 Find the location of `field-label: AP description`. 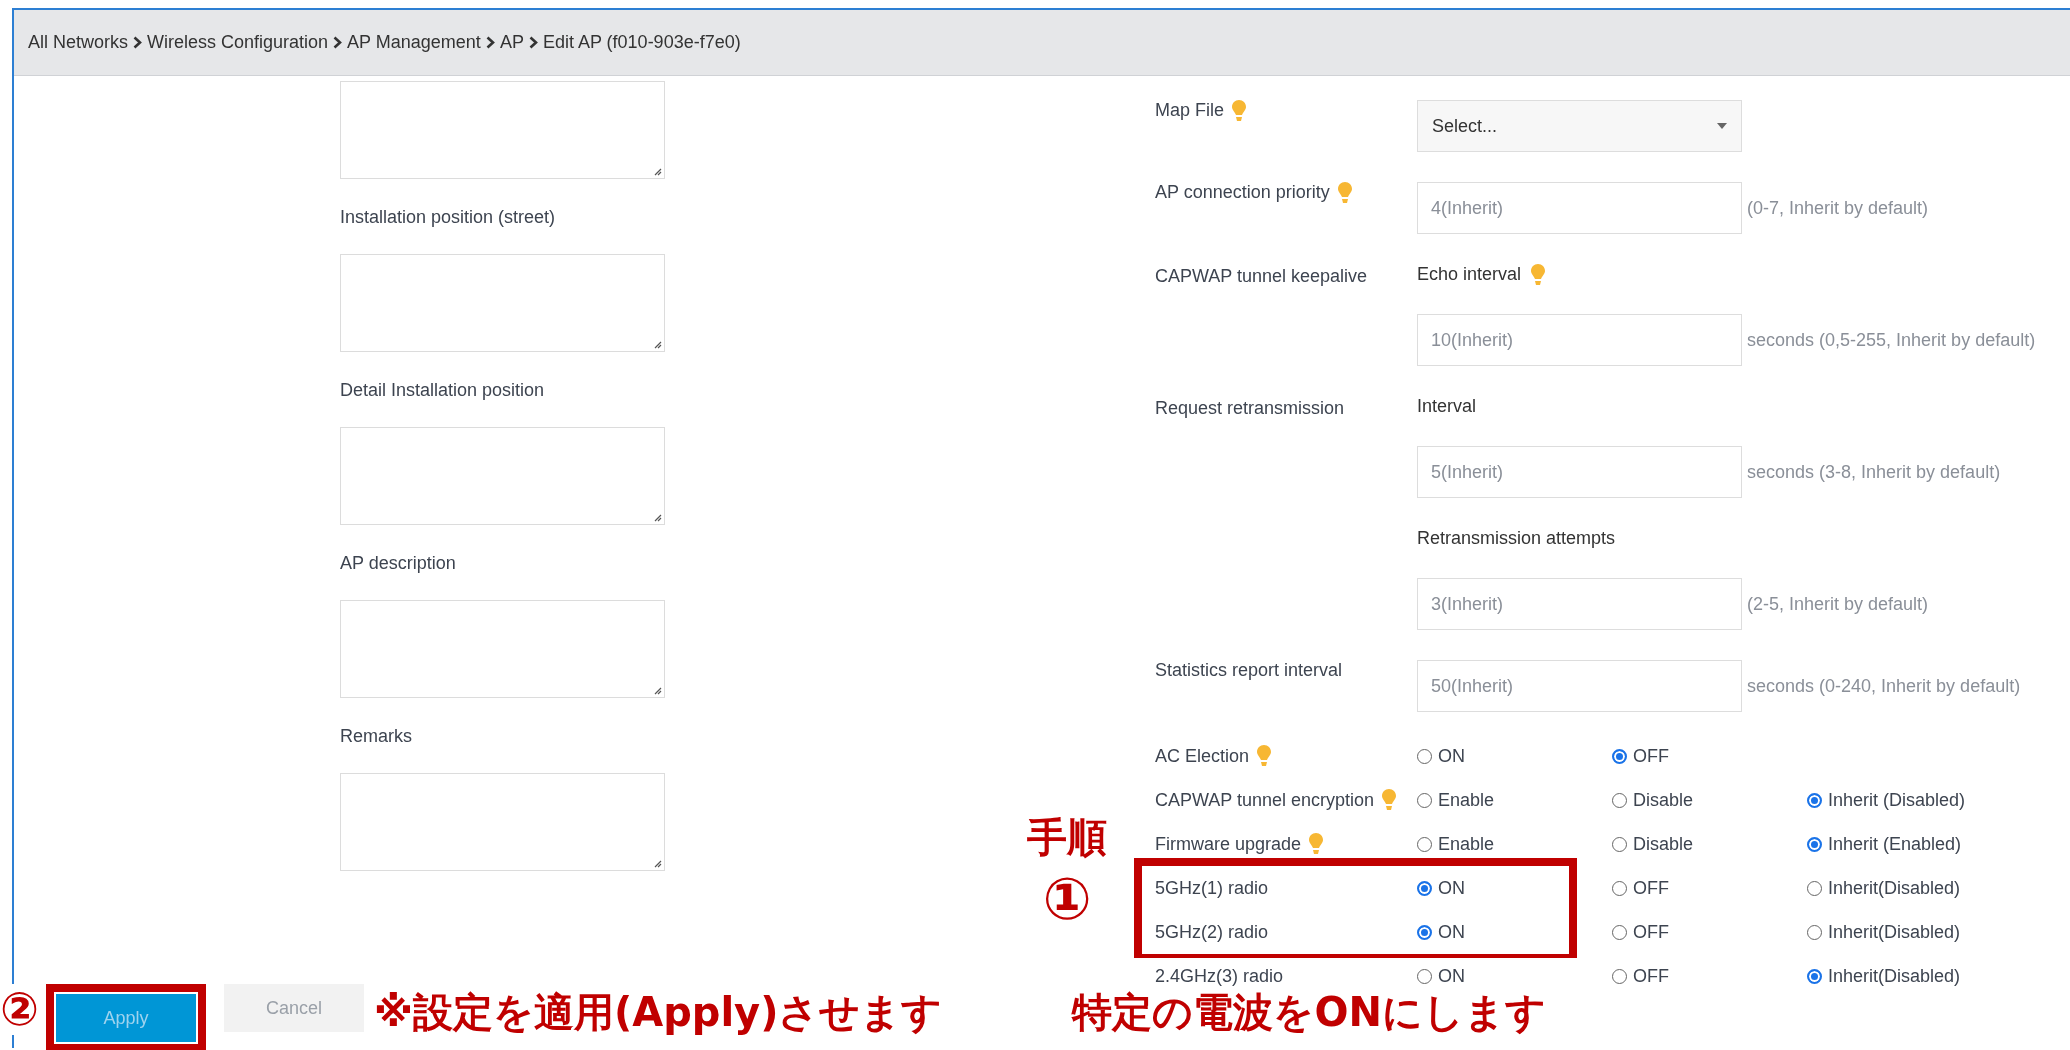

field-label: AP description is located at coordinates (398, 563).